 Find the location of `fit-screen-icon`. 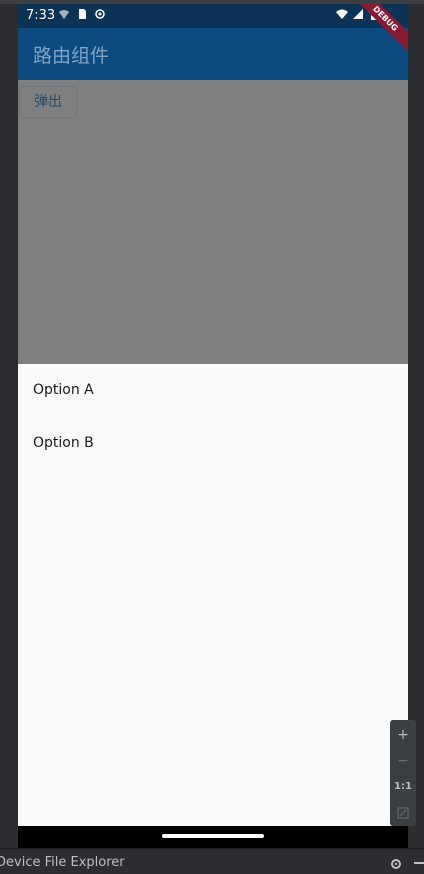

fit-screen-icon is located at coordinates (403, 813).